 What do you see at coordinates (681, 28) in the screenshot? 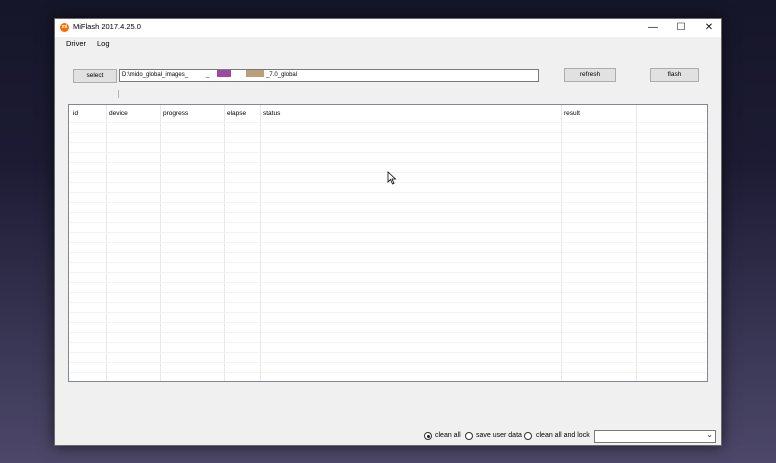
I see `maximize-button: ☐` at bounding box center [681, 28].